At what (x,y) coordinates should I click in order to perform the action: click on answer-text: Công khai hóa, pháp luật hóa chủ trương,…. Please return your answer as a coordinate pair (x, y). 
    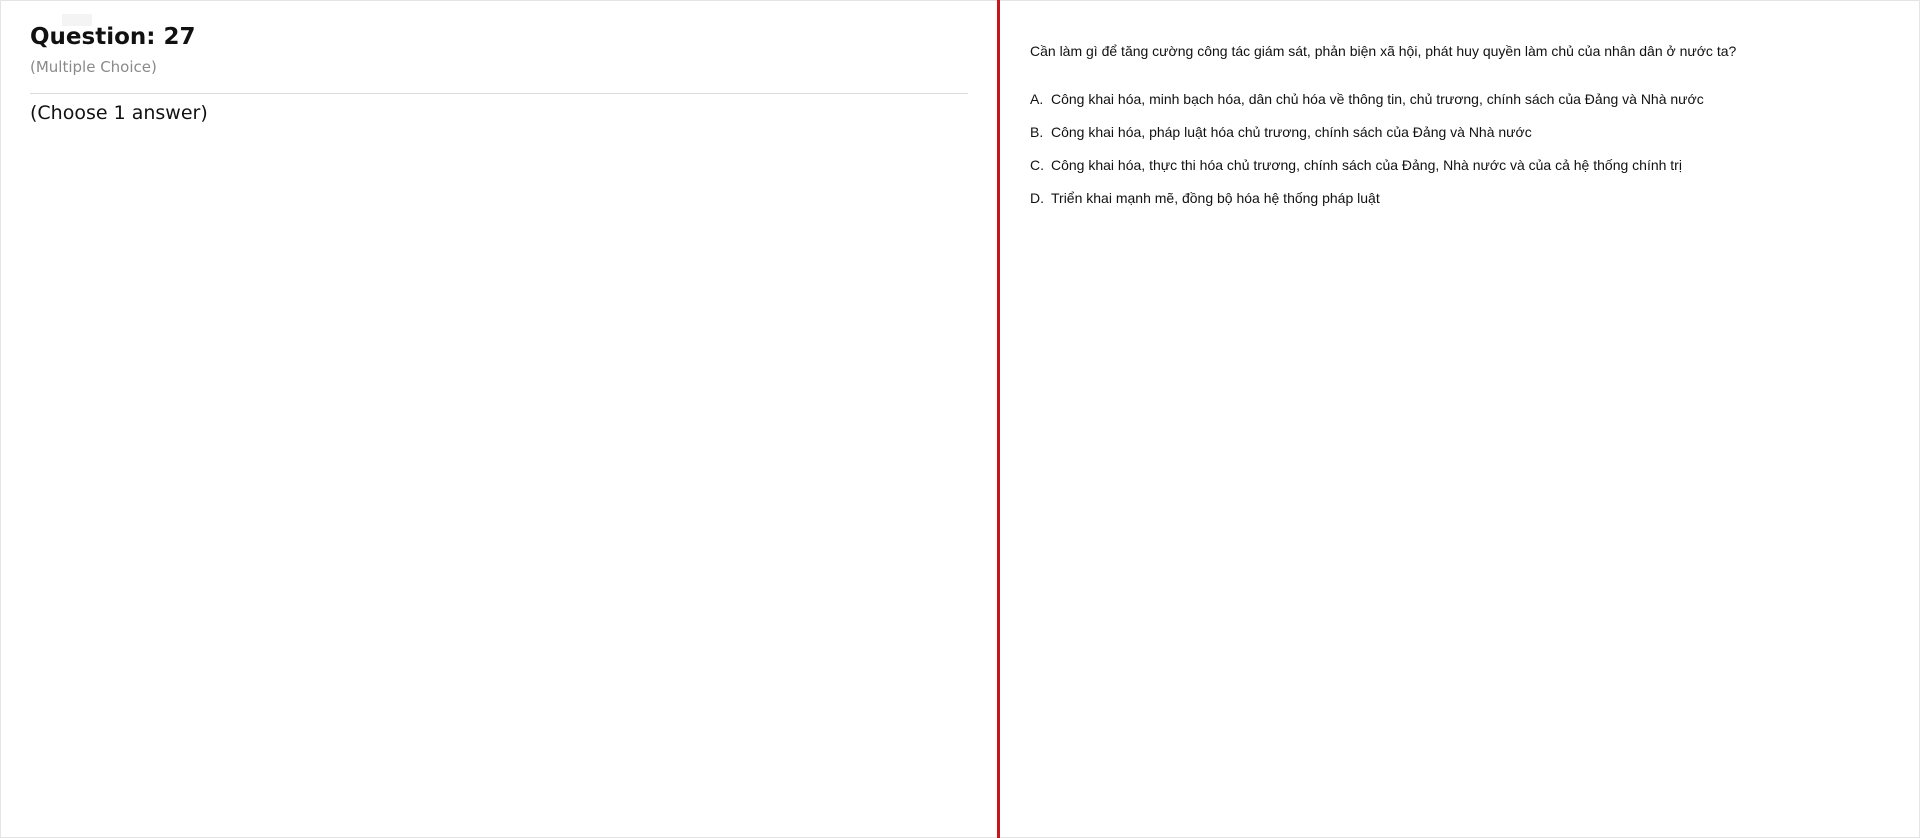
    Looking at the image, I should click on (1291, 132).